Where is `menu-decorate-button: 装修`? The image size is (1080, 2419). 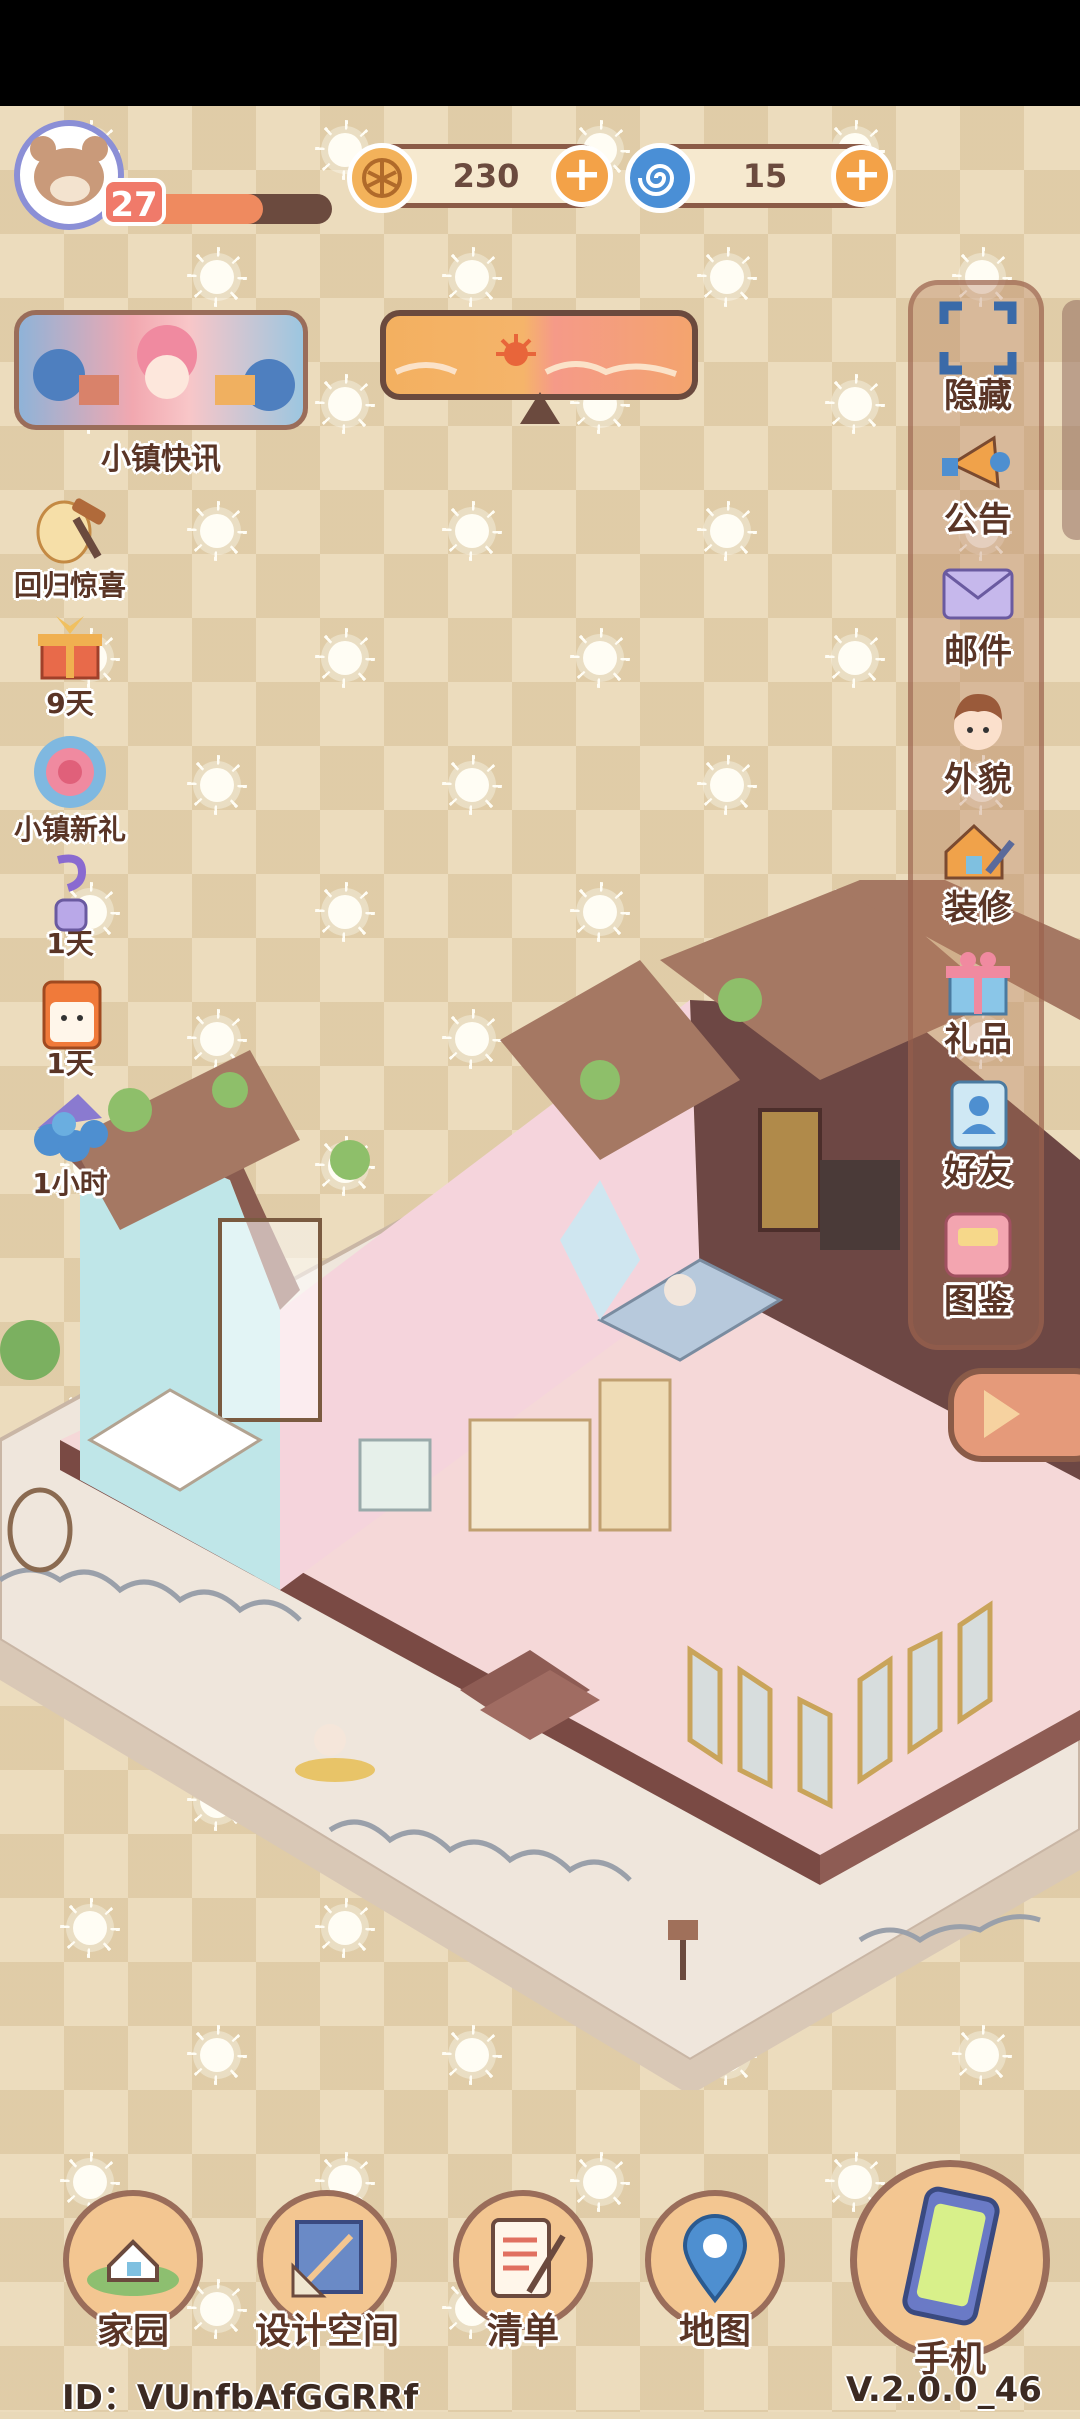 menu-decorate-button: 装修 is located at coordinates (978, 870).